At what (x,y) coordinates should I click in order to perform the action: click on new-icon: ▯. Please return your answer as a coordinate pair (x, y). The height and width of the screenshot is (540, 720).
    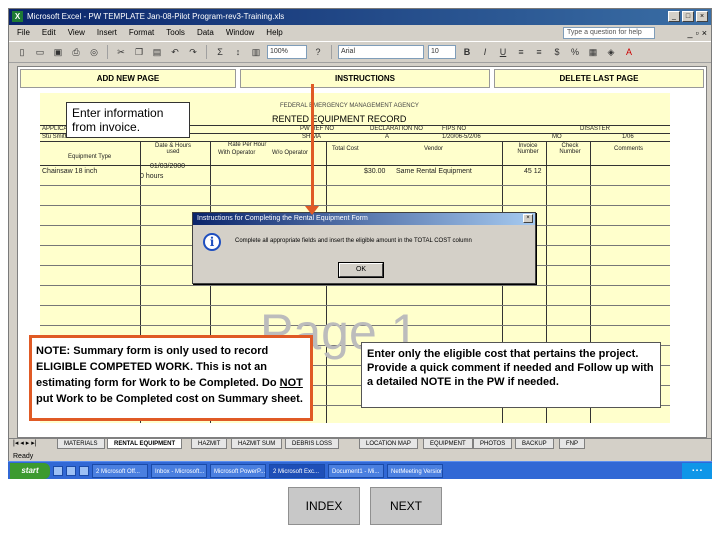
    Looking at the image, I should click on (22, 52).